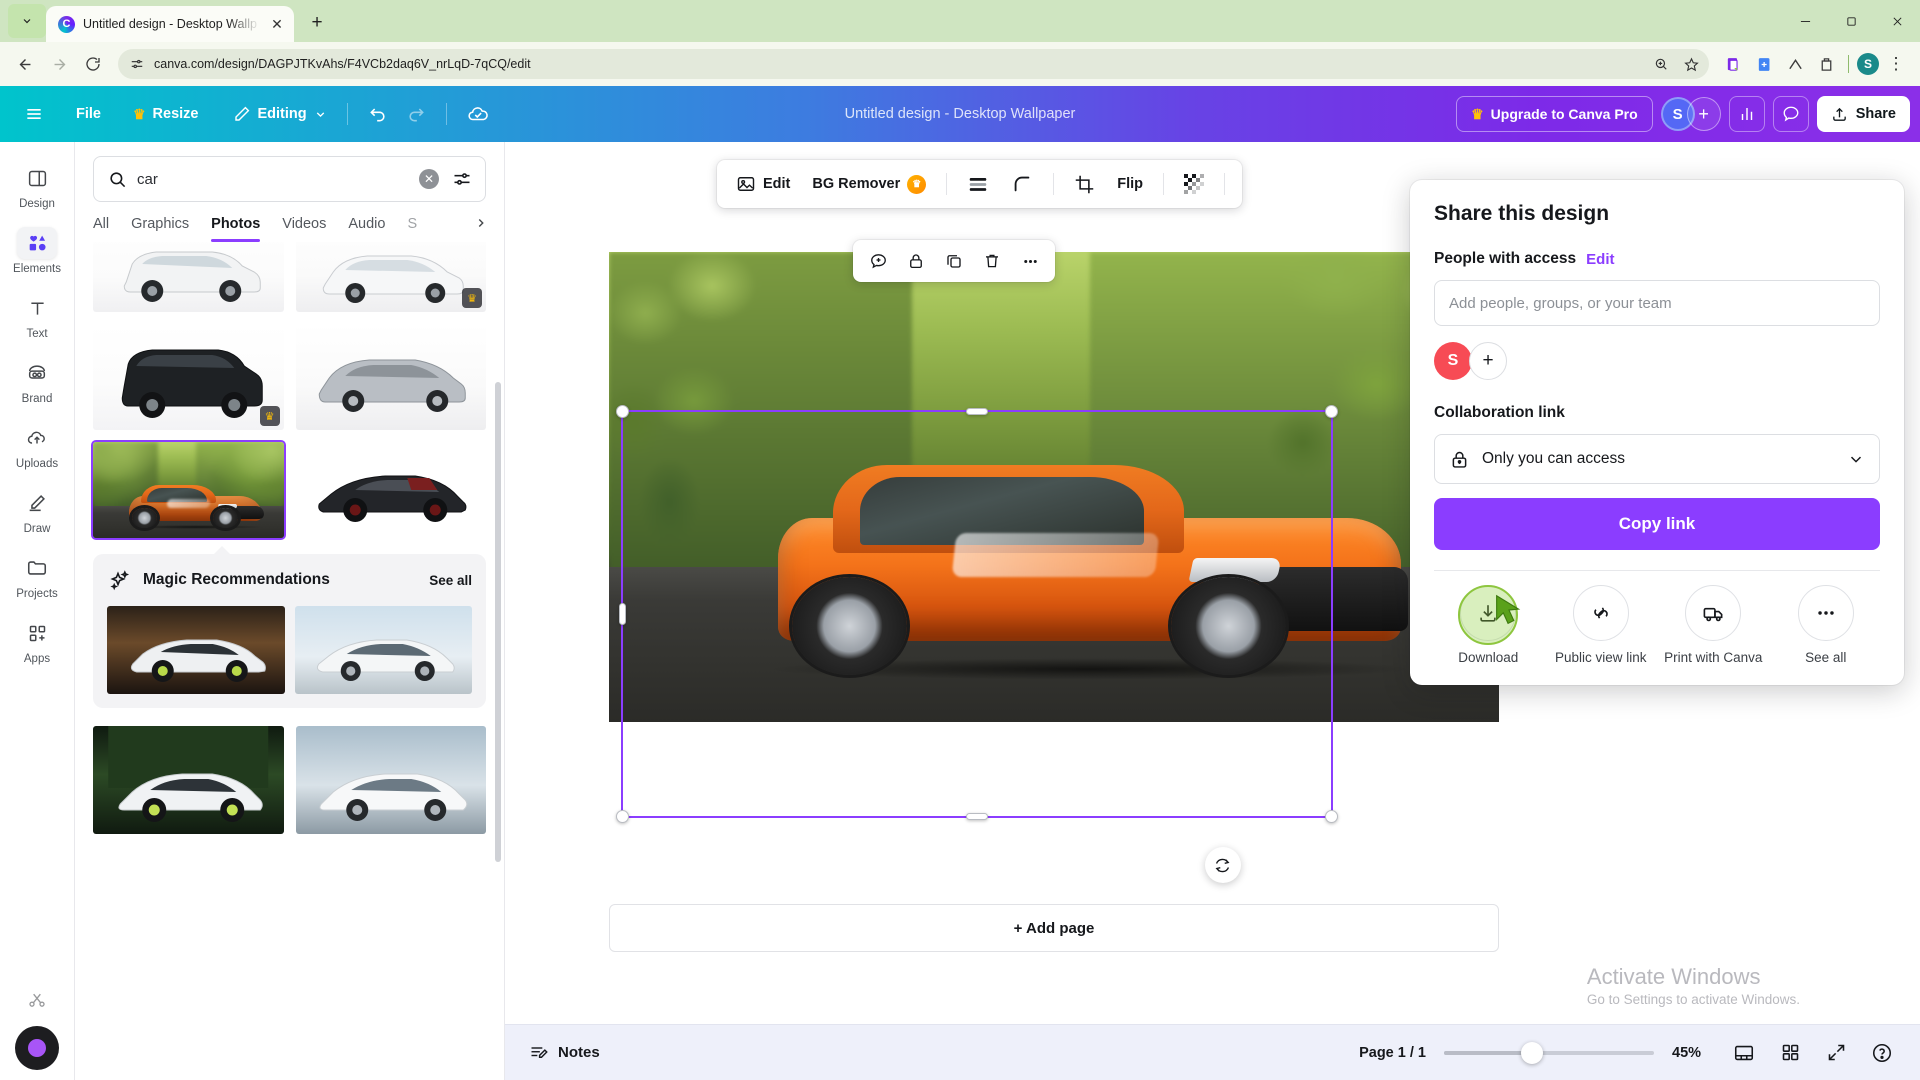 This screenshot has width=1920, height=1080. I want to click on edit-image-button: Edit, so click(763, 184).